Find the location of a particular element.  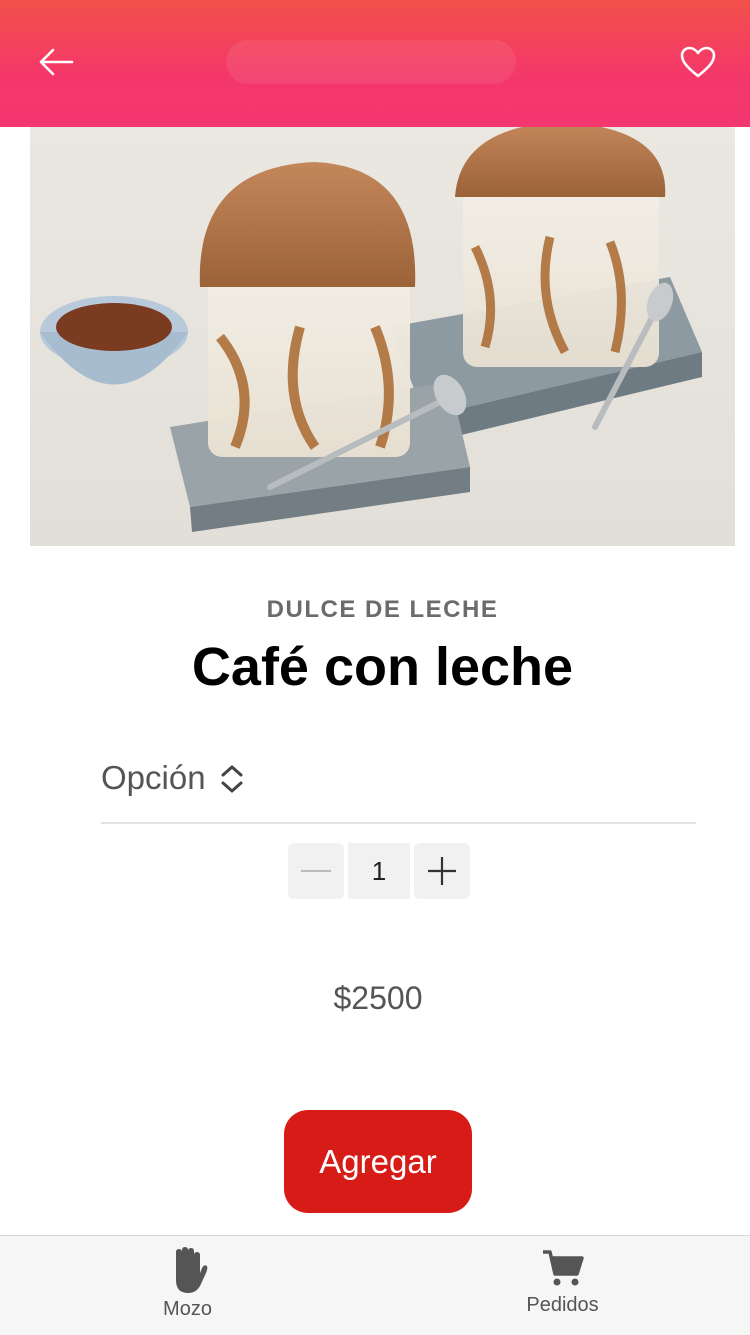

favorite-button is located at coordinates (698, 62).